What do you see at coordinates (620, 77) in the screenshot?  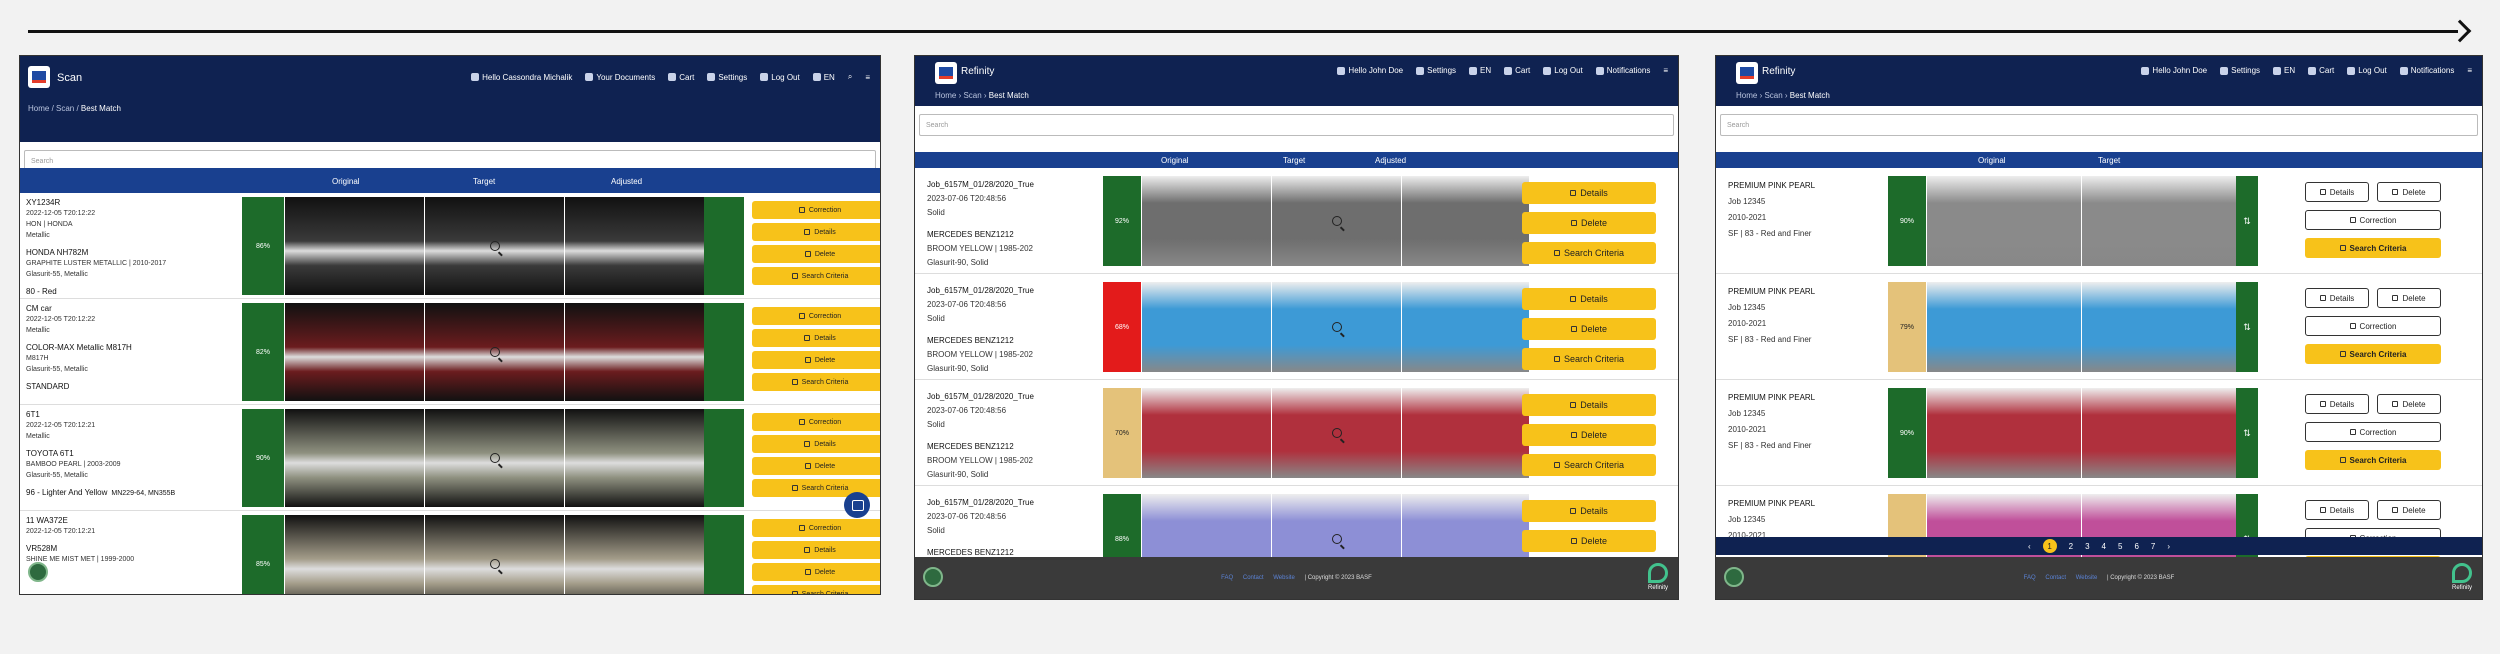 I see `nav-documents: Your Documents` at bounding box center [620, 77].